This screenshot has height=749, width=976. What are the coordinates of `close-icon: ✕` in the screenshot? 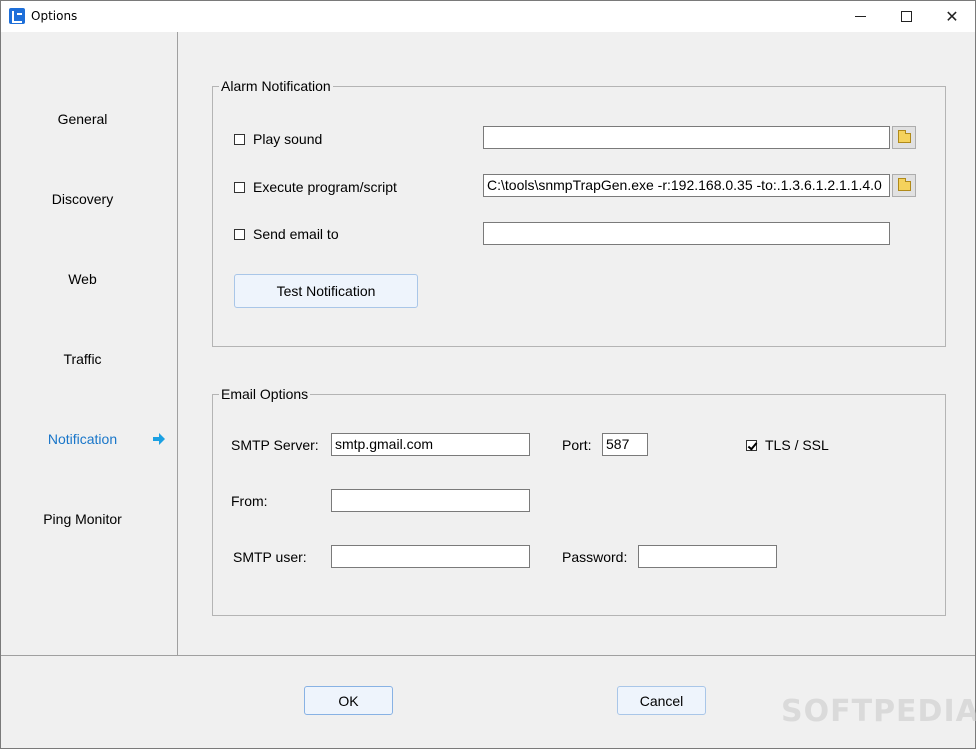 It's located at (952, 17).